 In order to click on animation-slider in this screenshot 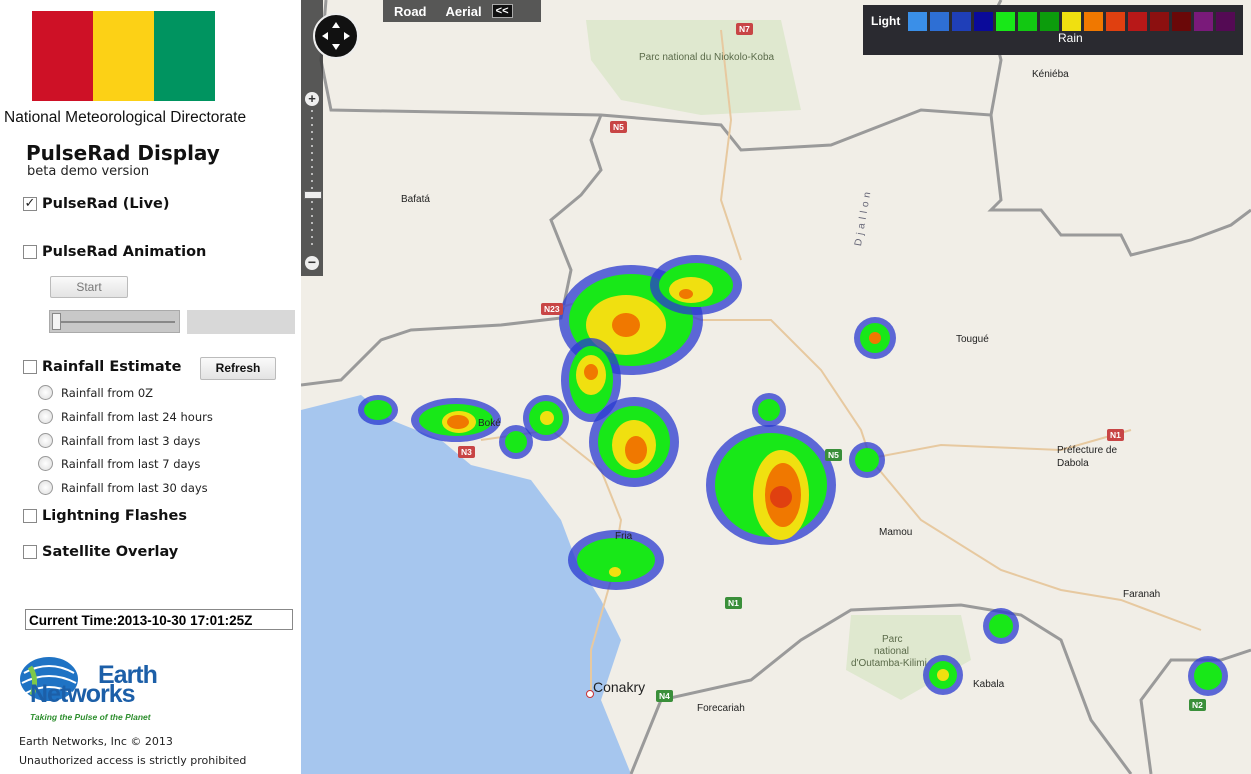, I will do `click(114, 321)`.